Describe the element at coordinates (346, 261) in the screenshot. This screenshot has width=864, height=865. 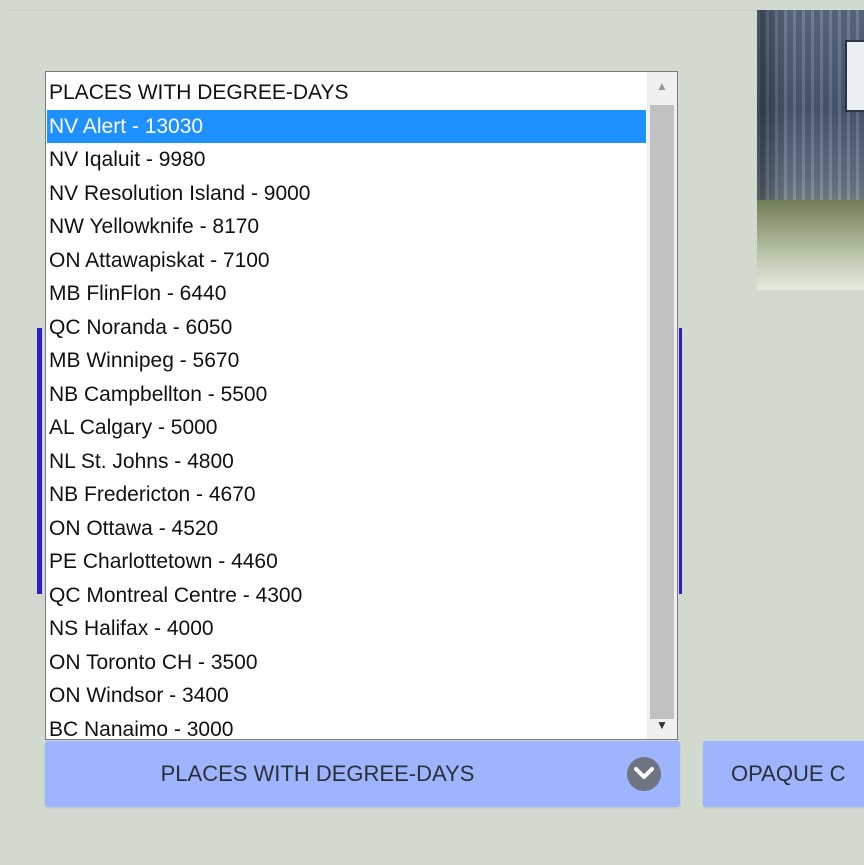
I see `list-item: ON Attawapiskat - 7100` at that location.